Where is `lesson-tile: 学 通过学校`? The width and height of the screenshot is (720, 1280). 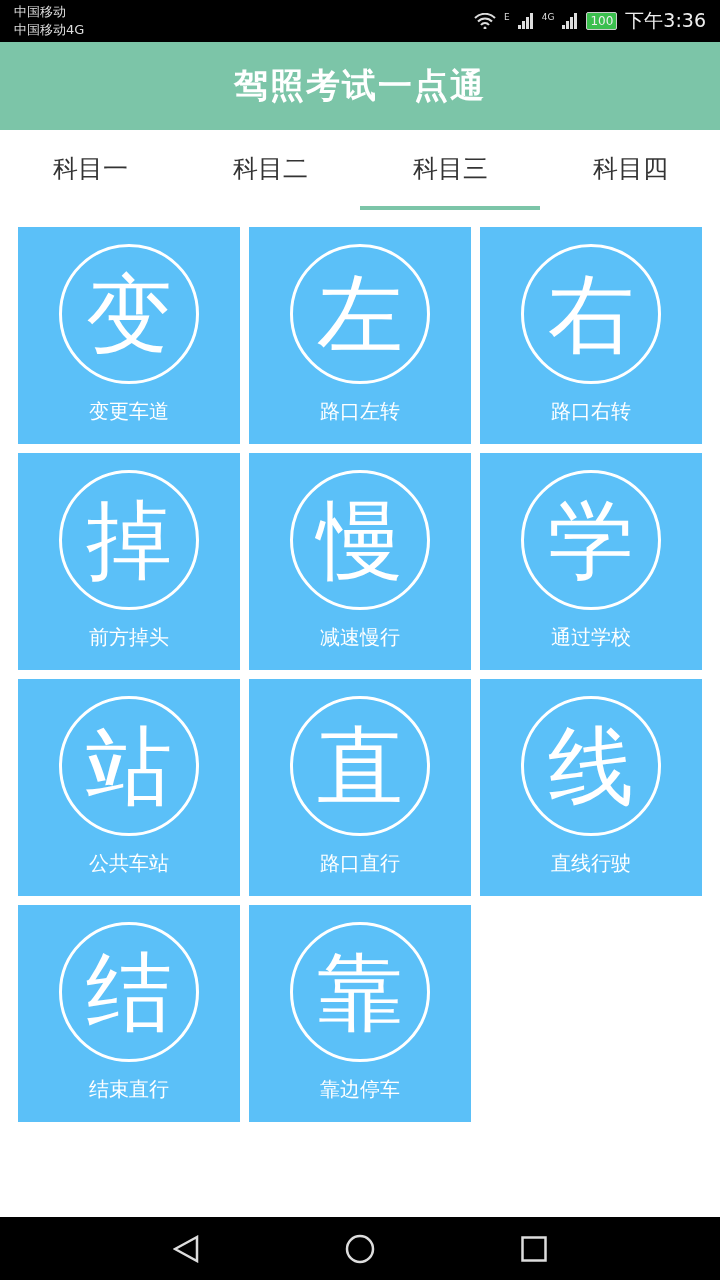
lesson-tile: 学 通过学校 is located at coordinates (591, 561).